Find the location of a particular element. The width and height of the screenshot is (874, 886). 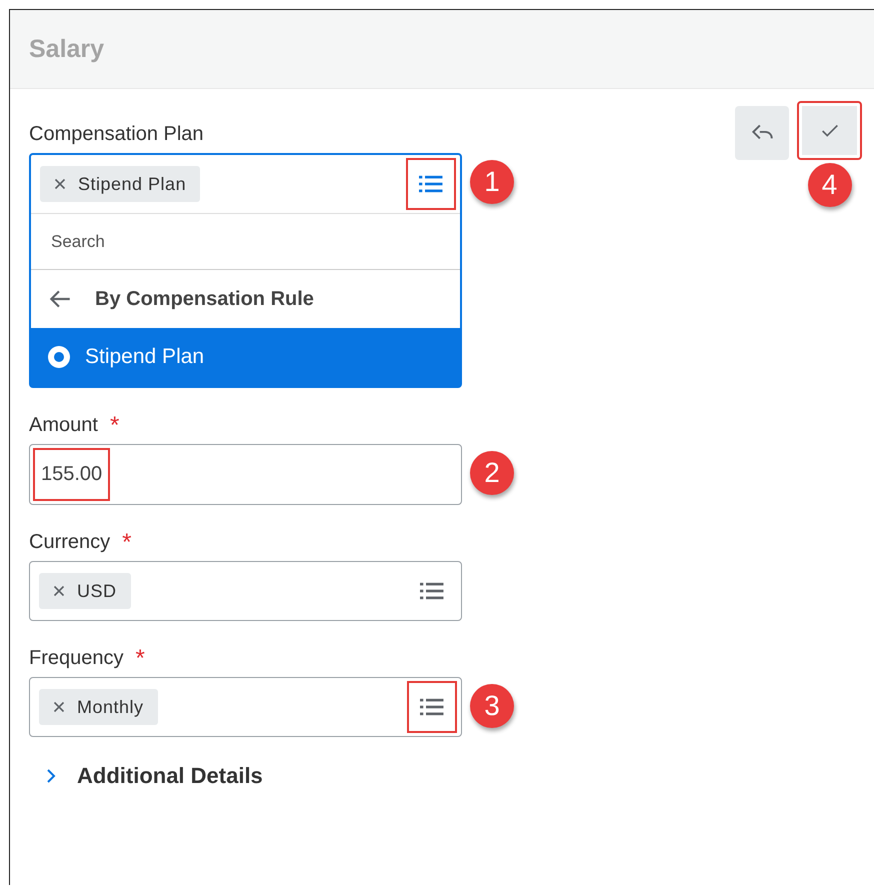

field-label: Currency is located at coordinates (69, 542).